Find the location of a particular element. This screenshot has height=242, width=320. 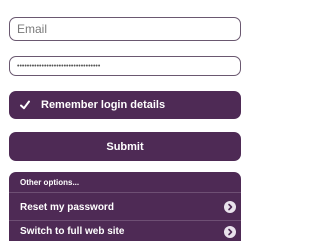

remember-login-label: Remember login details is located at coordinates (103, 105).